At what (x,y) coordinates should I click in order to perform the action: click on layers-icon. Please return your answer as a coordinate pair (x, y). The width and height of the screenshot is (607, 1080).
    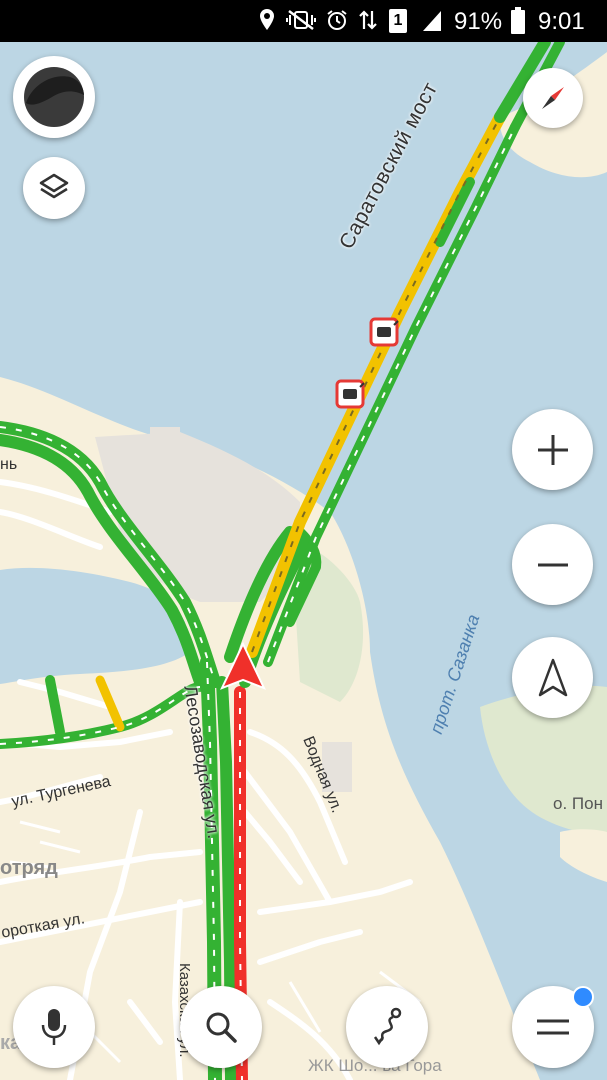
    Looking at the image, I should click on (54, 186).